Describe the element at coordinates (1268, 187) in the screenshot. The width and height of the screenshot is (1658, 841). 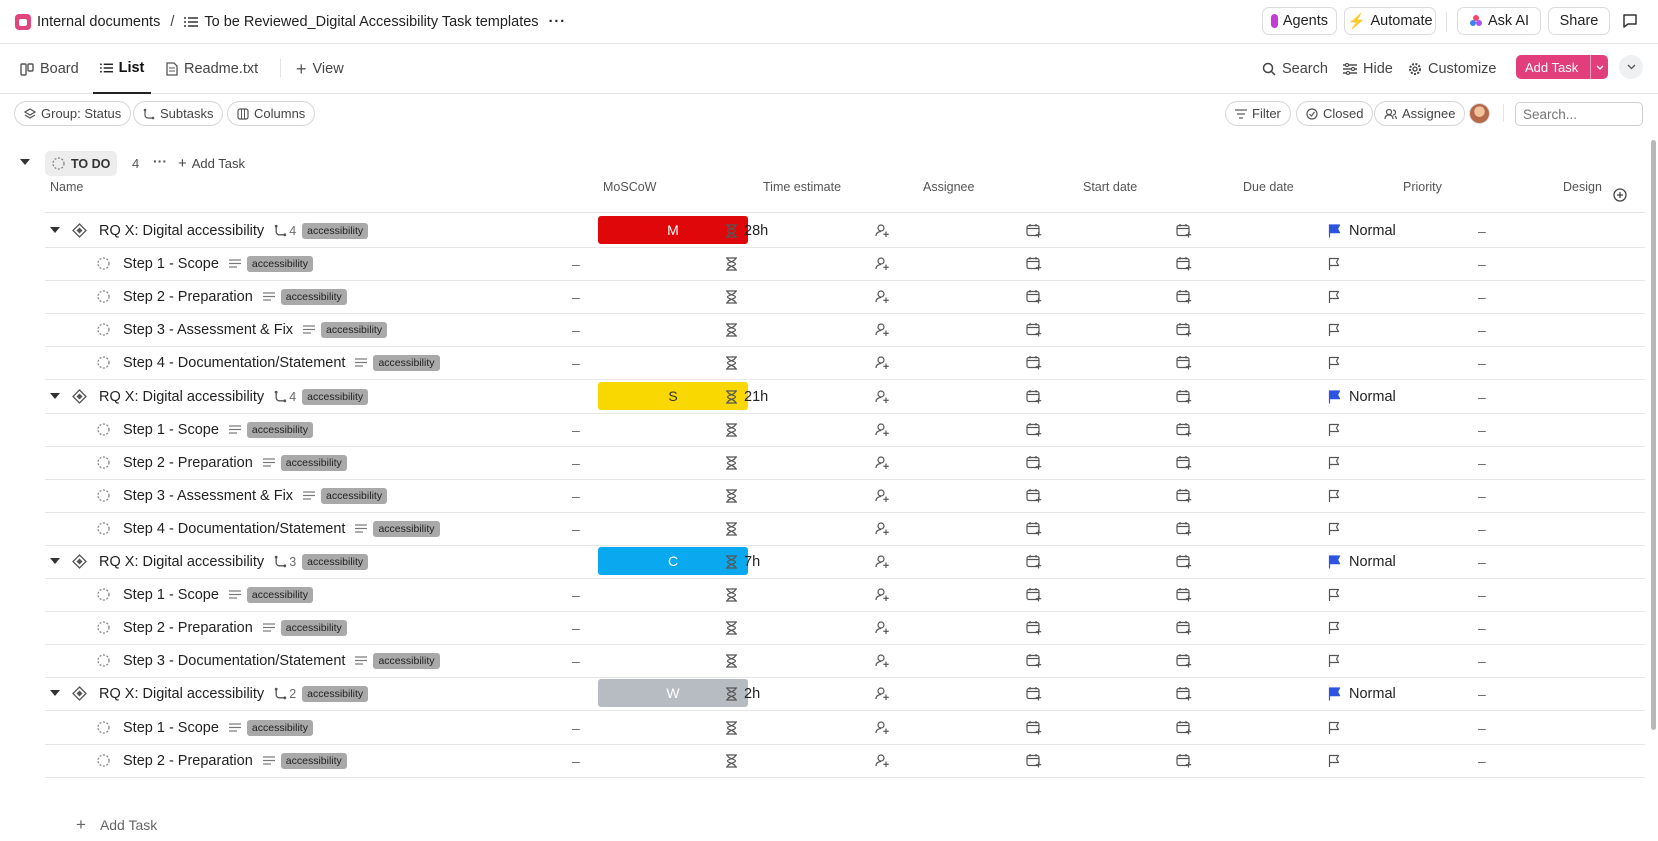
I see `column-due-date: Due date` at that location.